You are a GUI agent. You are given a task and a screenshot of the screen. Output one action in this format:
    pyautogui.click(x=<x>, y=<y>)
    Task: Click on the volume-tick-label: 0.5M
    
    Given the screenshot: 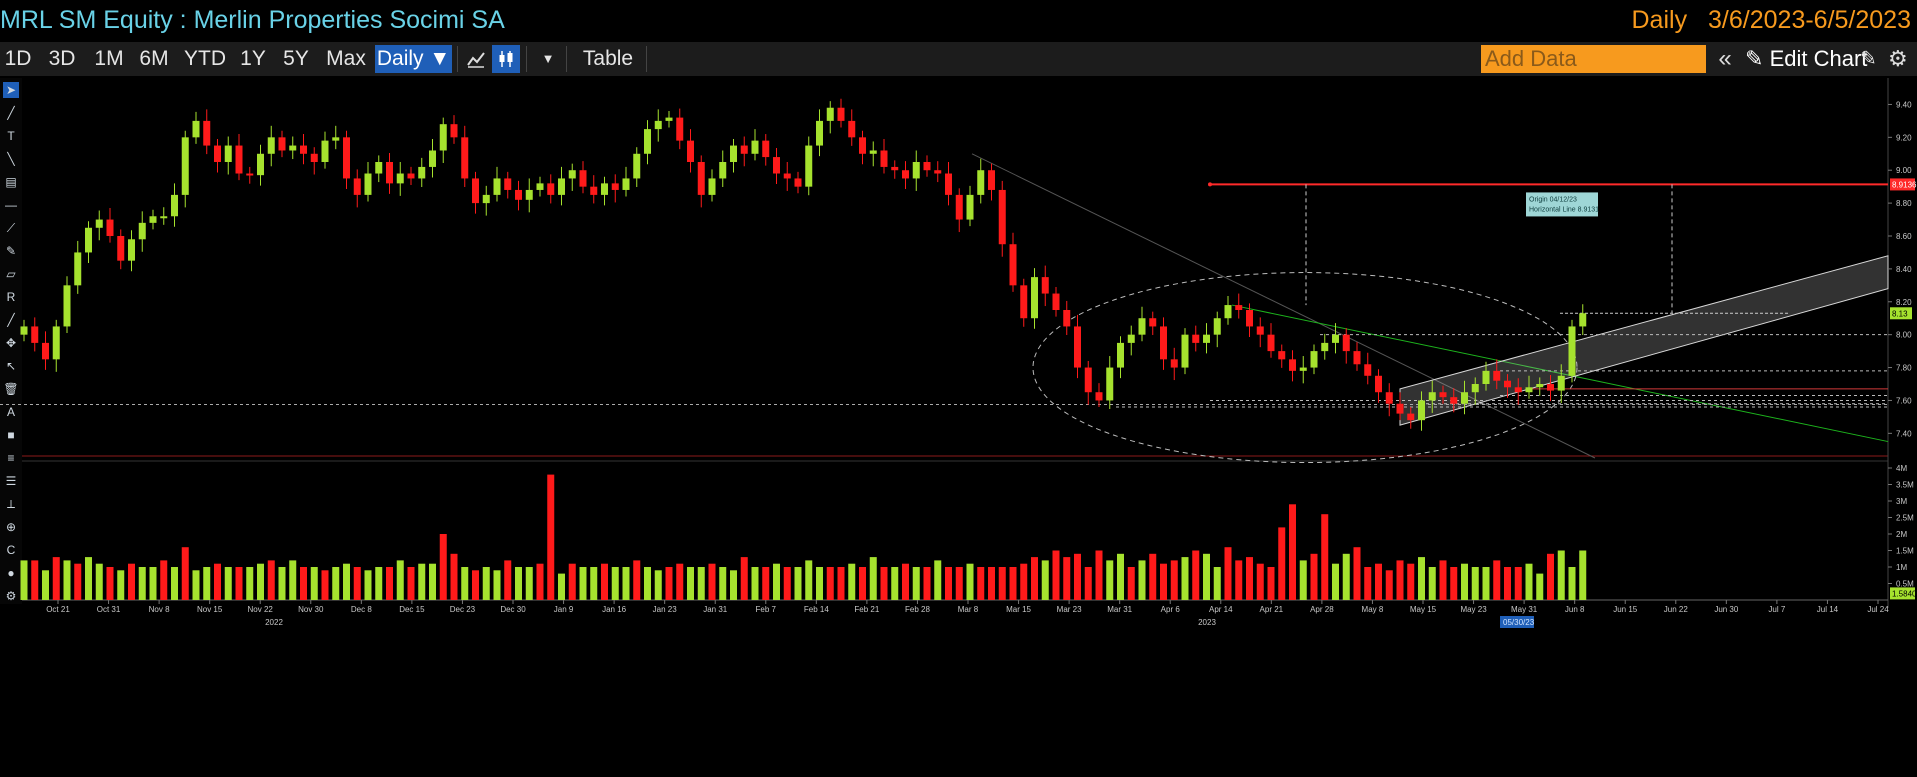 What is the action you would take?
    pyautogui.click(x=1905, y=584)
    